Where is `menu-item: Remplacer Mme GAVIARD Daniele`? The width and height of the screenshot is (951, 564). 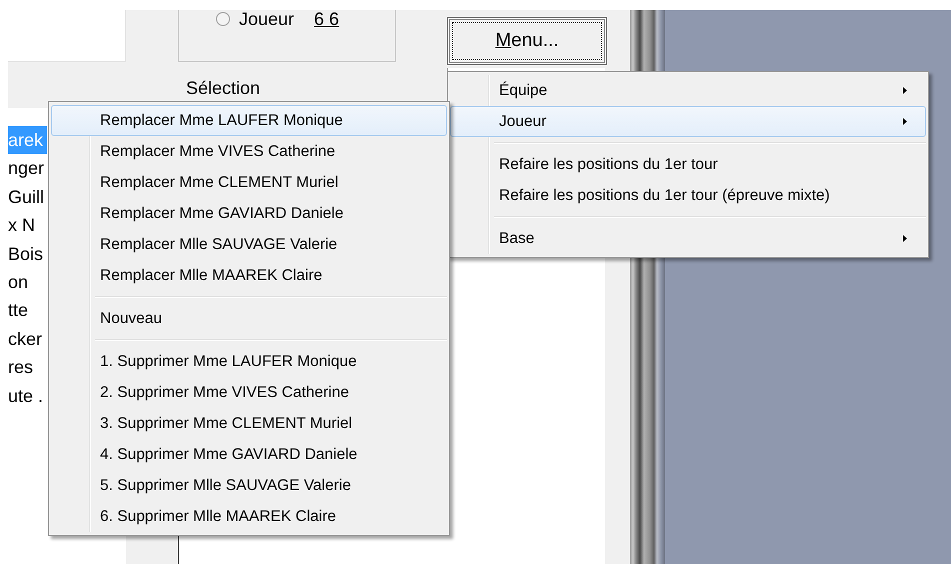 menu-item: Remplacer Mme GAVIARD Daniele is located at coordinates (249, 213).